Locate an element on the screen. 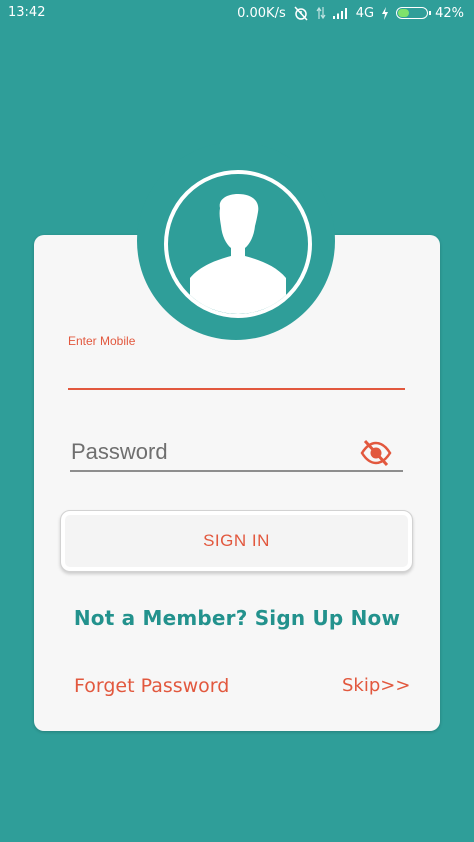 The image size is (474, 842). password-visibility-toggle is located at coordinates (376, 453).